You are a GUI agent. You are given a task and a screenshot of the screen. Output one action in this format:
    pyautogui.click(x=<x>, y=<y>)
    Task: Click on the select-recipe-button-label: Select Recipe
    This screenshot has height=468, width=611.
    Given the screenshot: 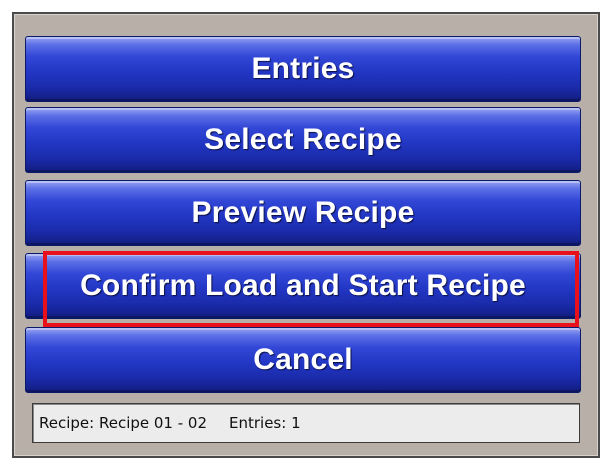 What is the action you would take?
    pyautogui.click(x=303, y=139)
    